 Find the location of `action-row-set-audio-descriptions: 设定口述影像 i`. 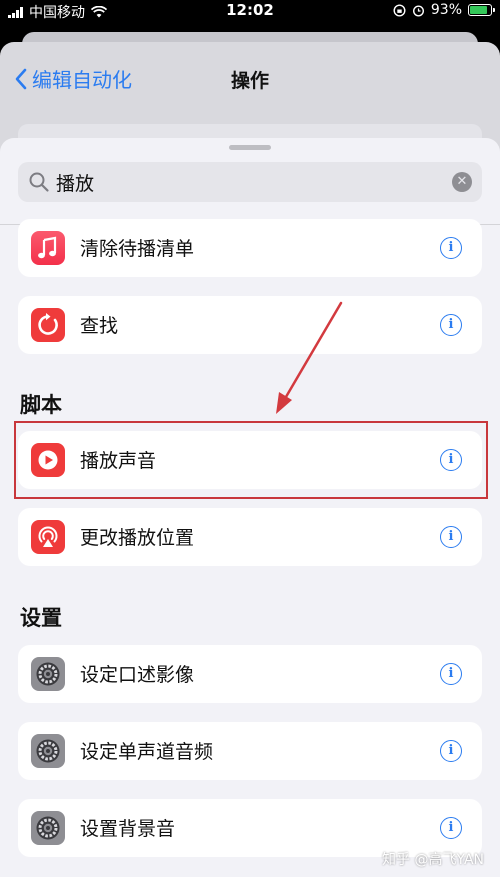

action-row-set-audio-descriptions: 设定口述影像 i is located at coordinates (250, 674).